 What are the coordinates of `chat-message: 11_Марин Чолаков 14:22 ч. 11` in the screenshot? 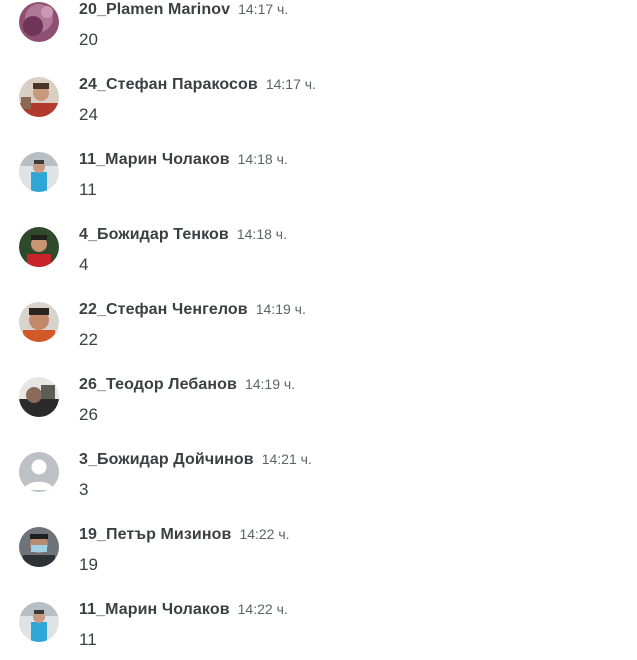 It's located at (318, 622).